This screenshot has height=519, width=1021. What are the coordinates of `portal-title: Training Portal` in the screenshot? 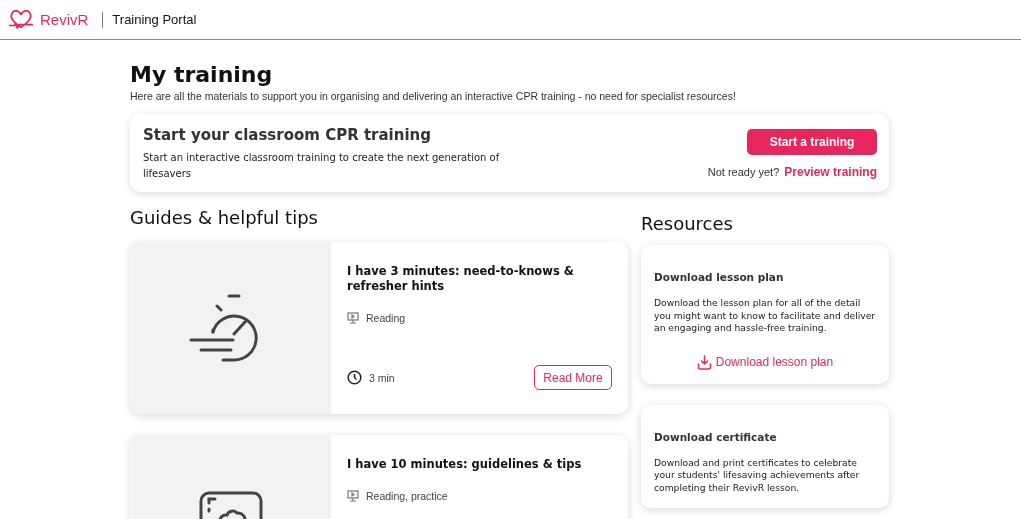 It's located at (154, 19).